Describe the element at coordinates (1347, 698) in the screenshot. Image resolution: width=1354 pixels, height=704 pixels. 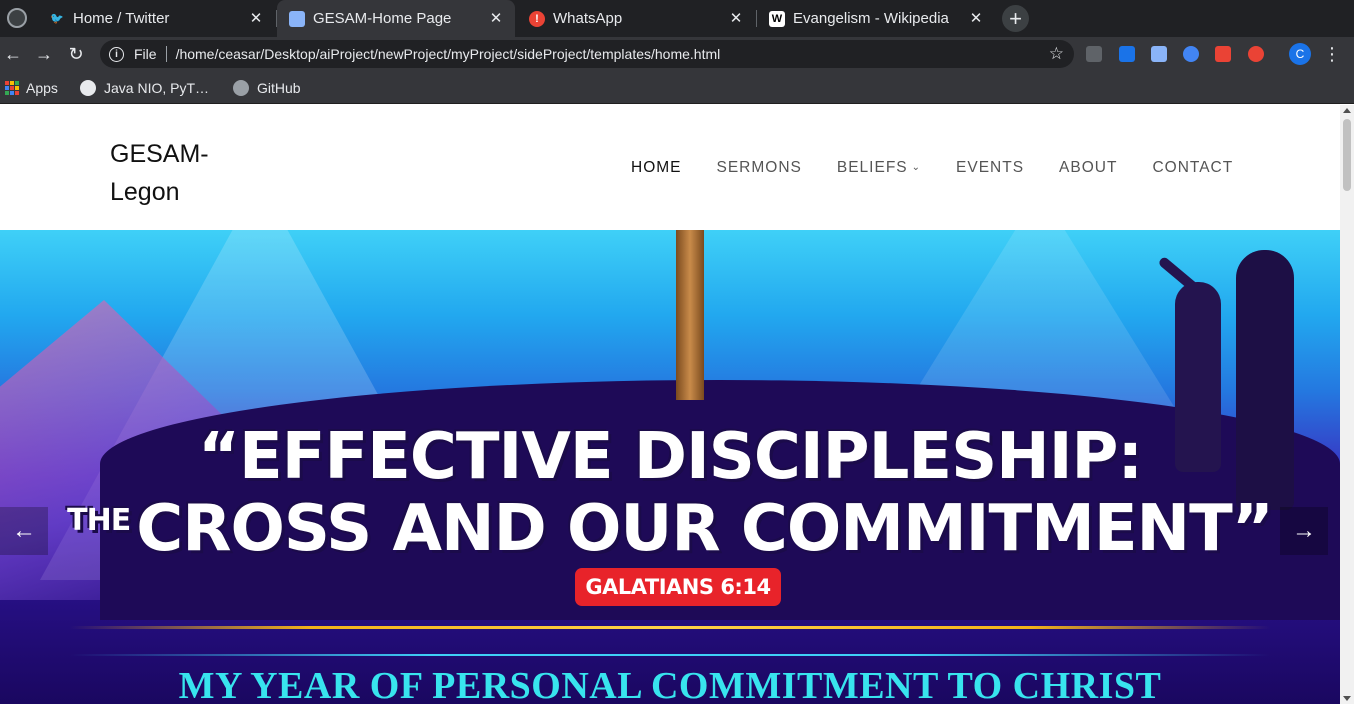
I see `scroll-down-arrow-icon` at that location.